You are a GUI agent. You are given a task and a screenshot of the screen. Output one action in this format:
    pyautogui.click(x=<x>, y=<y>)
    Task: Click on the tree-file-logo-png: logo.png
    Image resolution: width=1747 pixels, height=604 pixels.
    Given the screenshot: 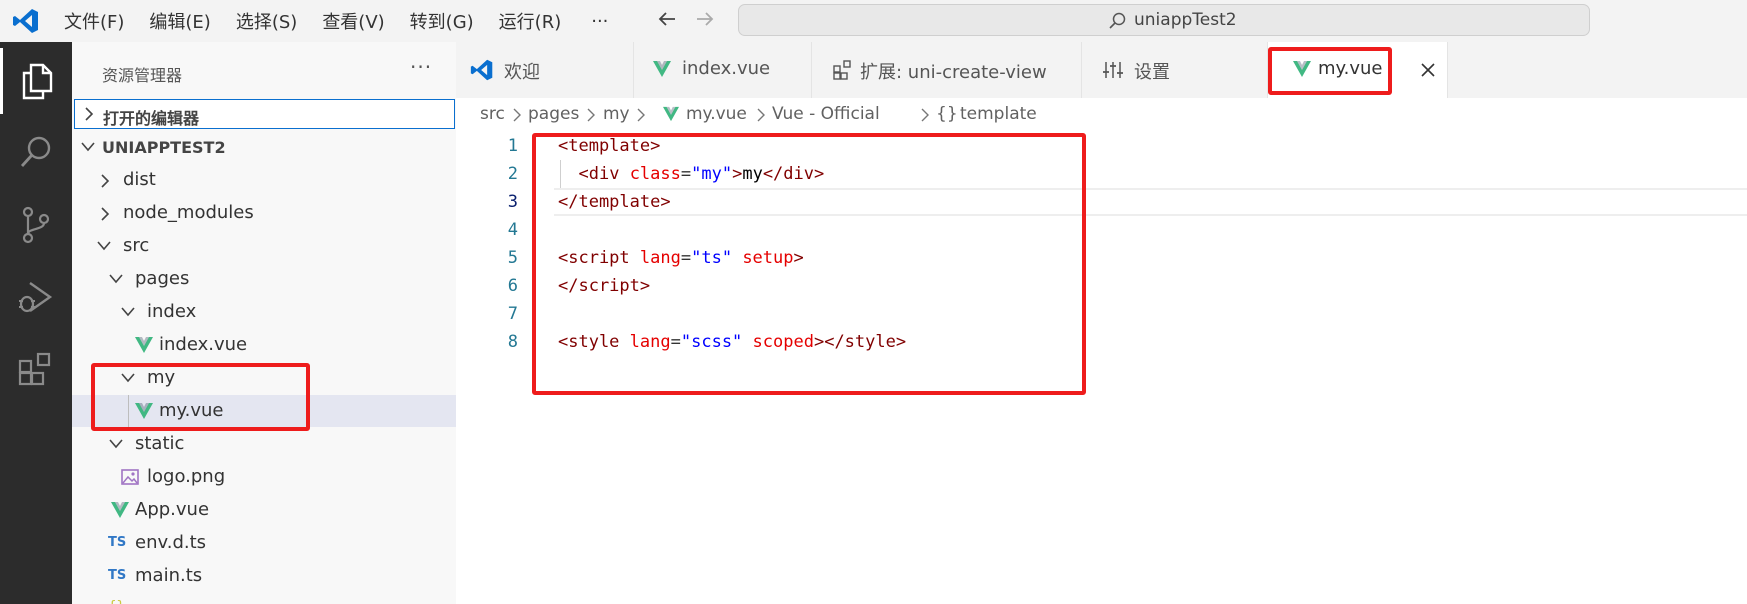 What is the action you would take?
    pyautogui.click(x=264, y=477)
    